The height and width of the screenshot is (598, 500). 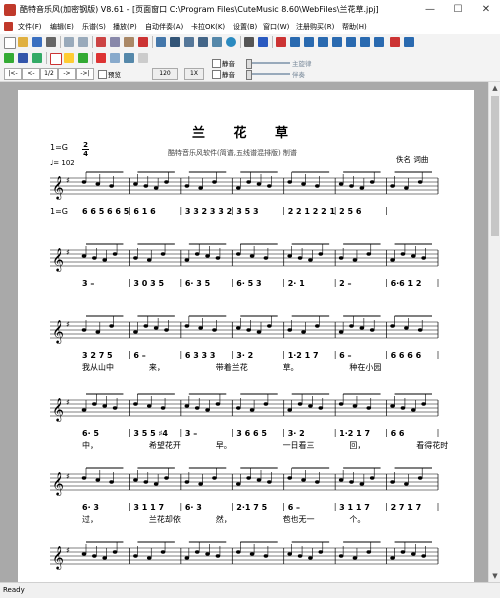 What do you see at coordinates (294, 507) in the screenshot?
I see `jianpu-group: 6 –` at bounding box center [294, 507].